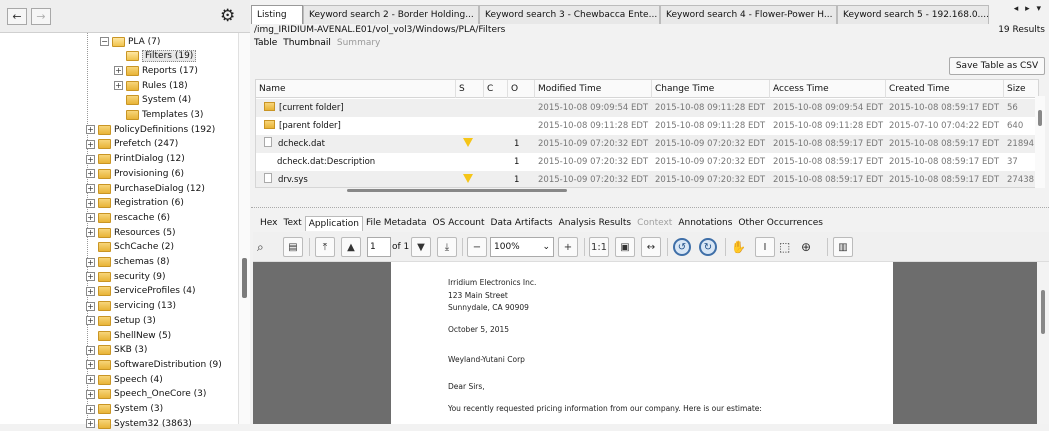  What do you see at coordinates (593, 89) in the screenshot?
I see `column-header: Modified Time` at bounding box center [593, 89].